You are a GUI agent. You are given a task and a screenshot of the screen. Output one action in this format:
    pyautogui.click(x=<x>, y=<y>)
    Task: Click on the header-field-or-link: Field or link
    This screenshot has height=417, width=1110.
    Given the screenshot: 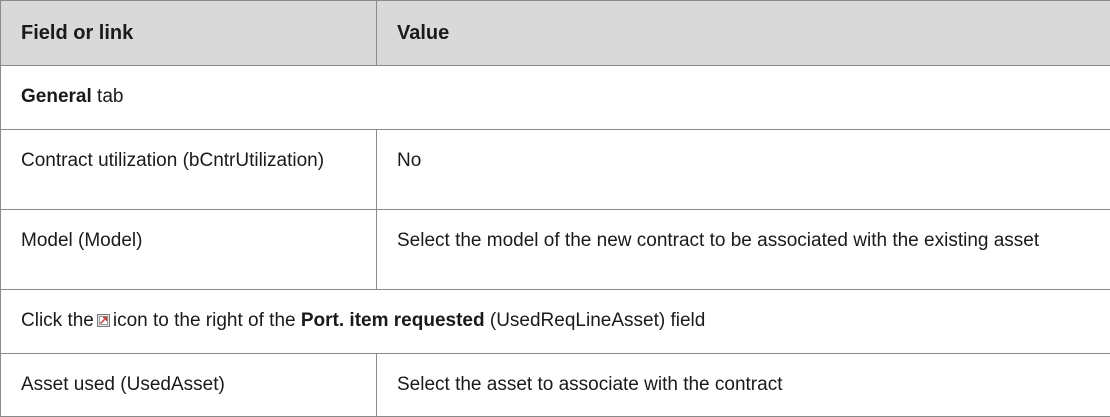 What is the action you would take?
    pyautogui.click(x=188, y=33)
    